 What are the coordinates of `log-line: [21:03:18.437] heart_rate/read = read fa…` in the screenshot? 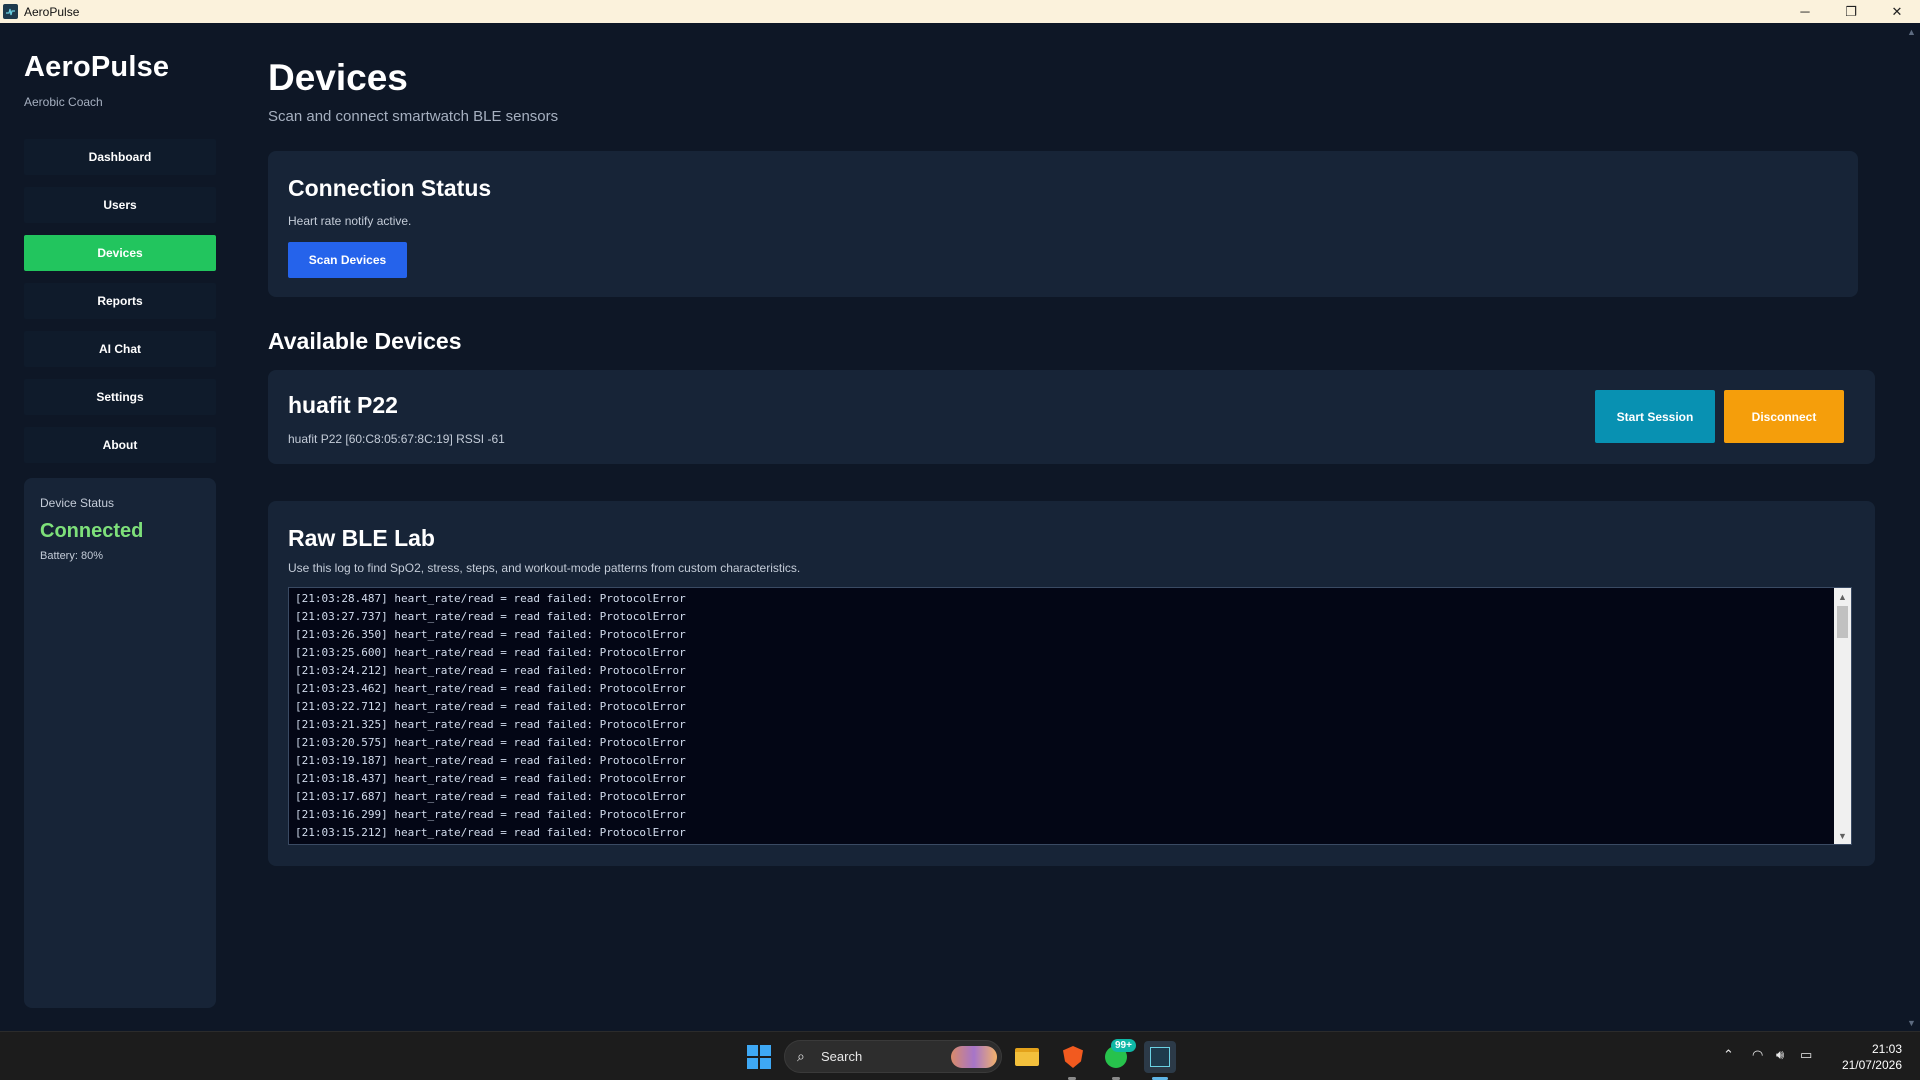 It's located at (490, 778).